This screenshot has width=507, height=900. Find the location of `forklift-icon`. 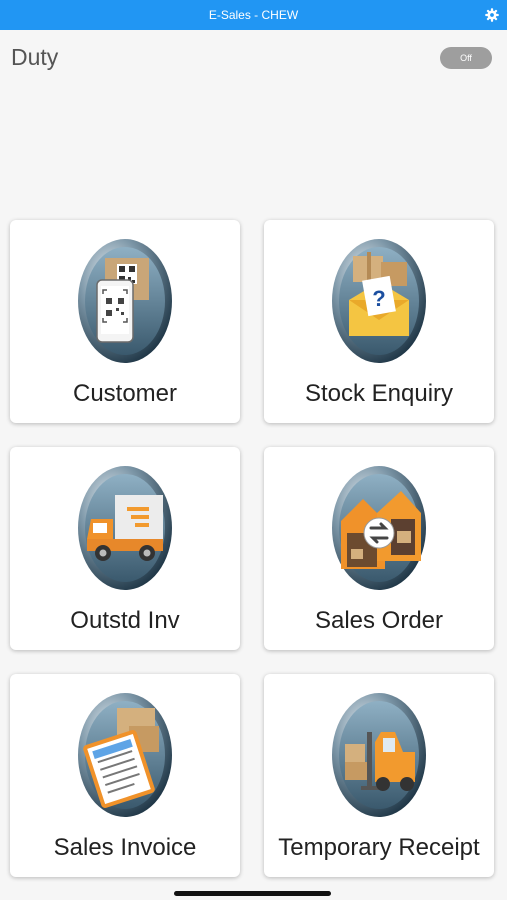

forklift-icon is located at coordinates (379, 755).